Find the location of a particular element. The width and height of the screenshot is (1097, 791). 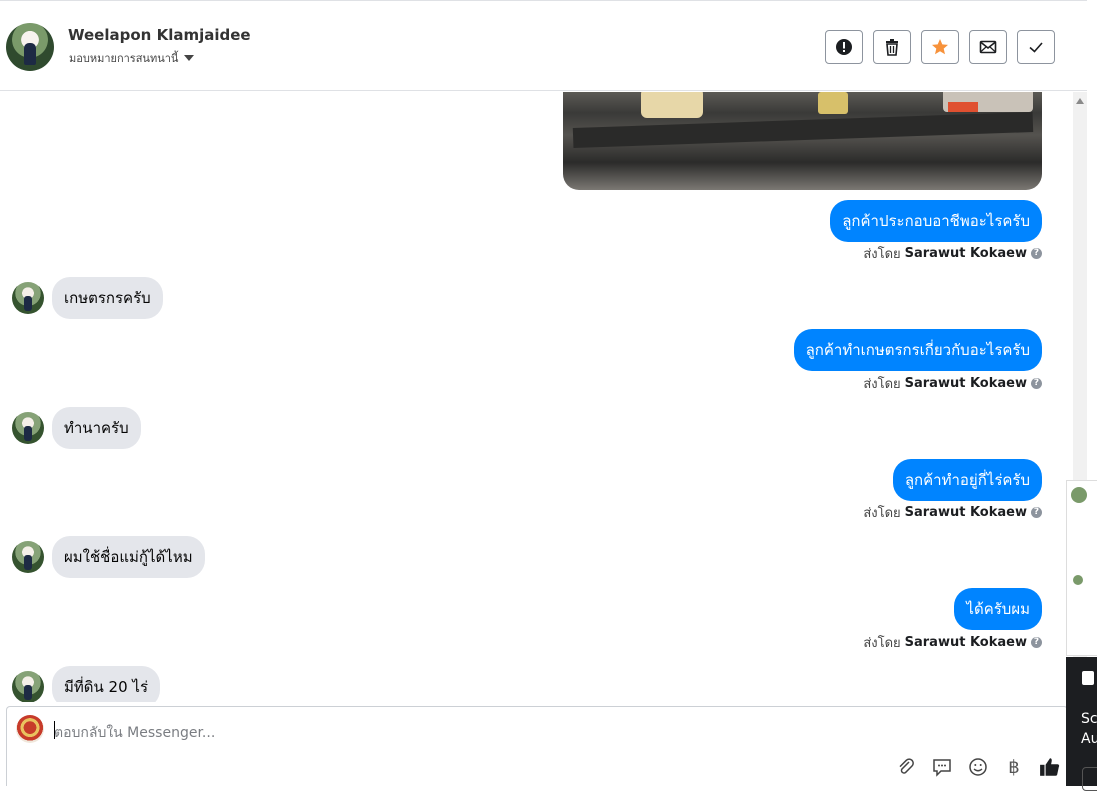

outgoing-message: ลูกค้าประกอบอาชีพอะไรครับ is located at coordinates (936, 221).